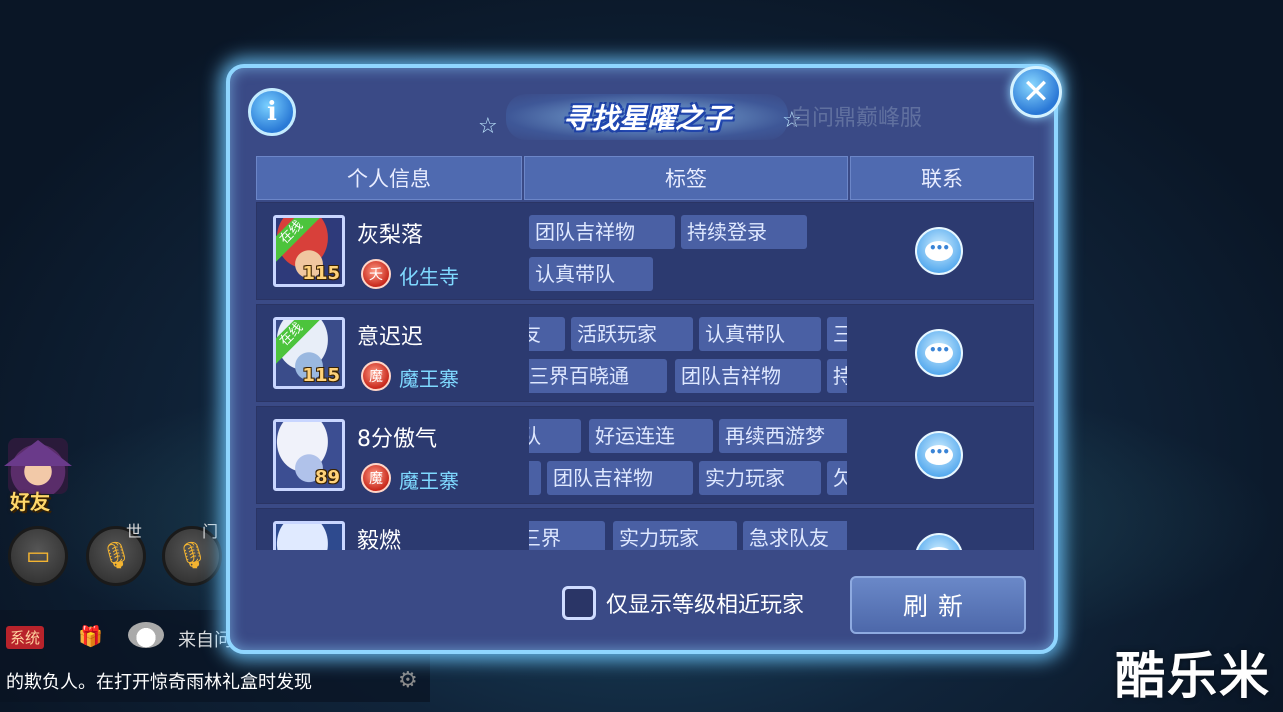  What do you see at coordinates (547, 334) in the screenshot?
I see `tag: 友` at bounding box center [547, 334].